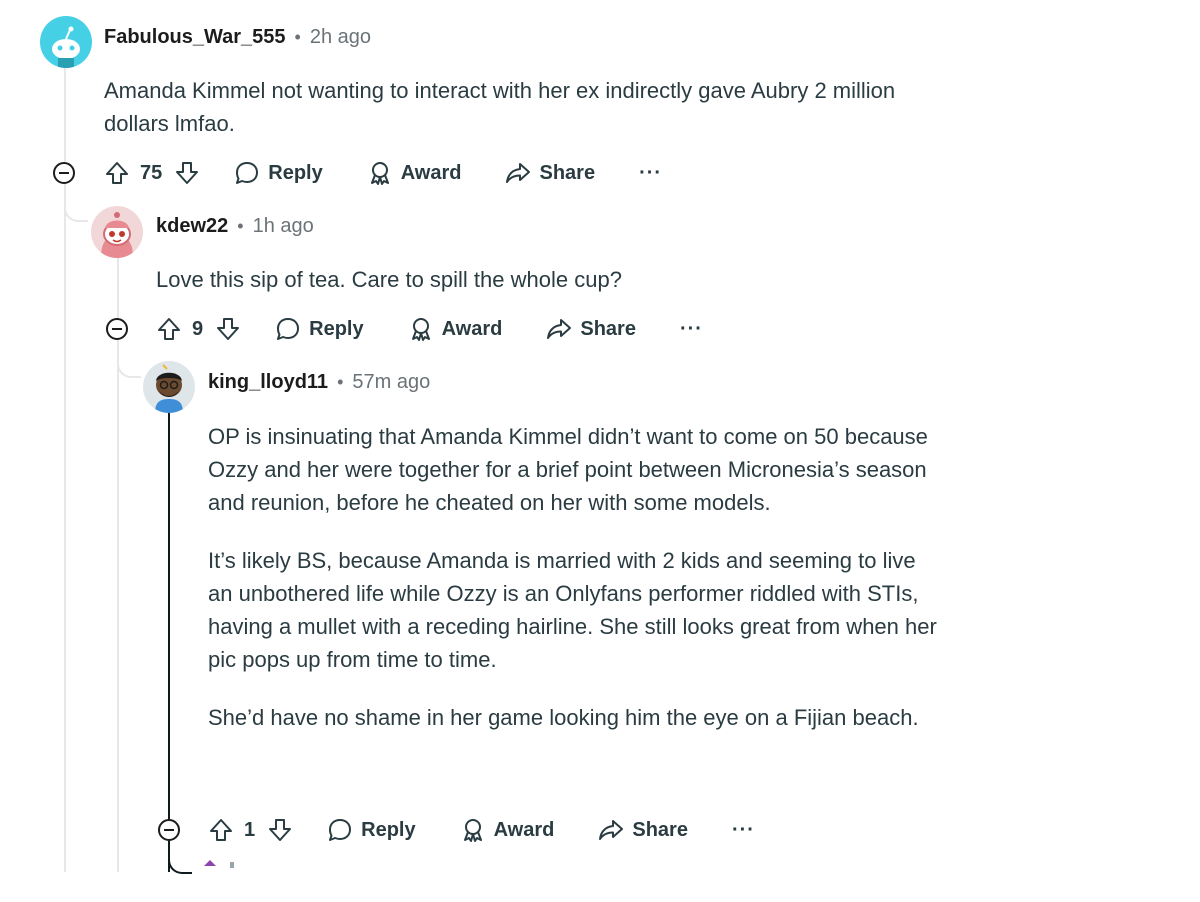 Image resolution: width=1200 pixels, height=902 pixels. What do you see at coordinates (192, 226) in the screenshot?
I see `comment-author: kdew22` at bounding box center [192, 226].